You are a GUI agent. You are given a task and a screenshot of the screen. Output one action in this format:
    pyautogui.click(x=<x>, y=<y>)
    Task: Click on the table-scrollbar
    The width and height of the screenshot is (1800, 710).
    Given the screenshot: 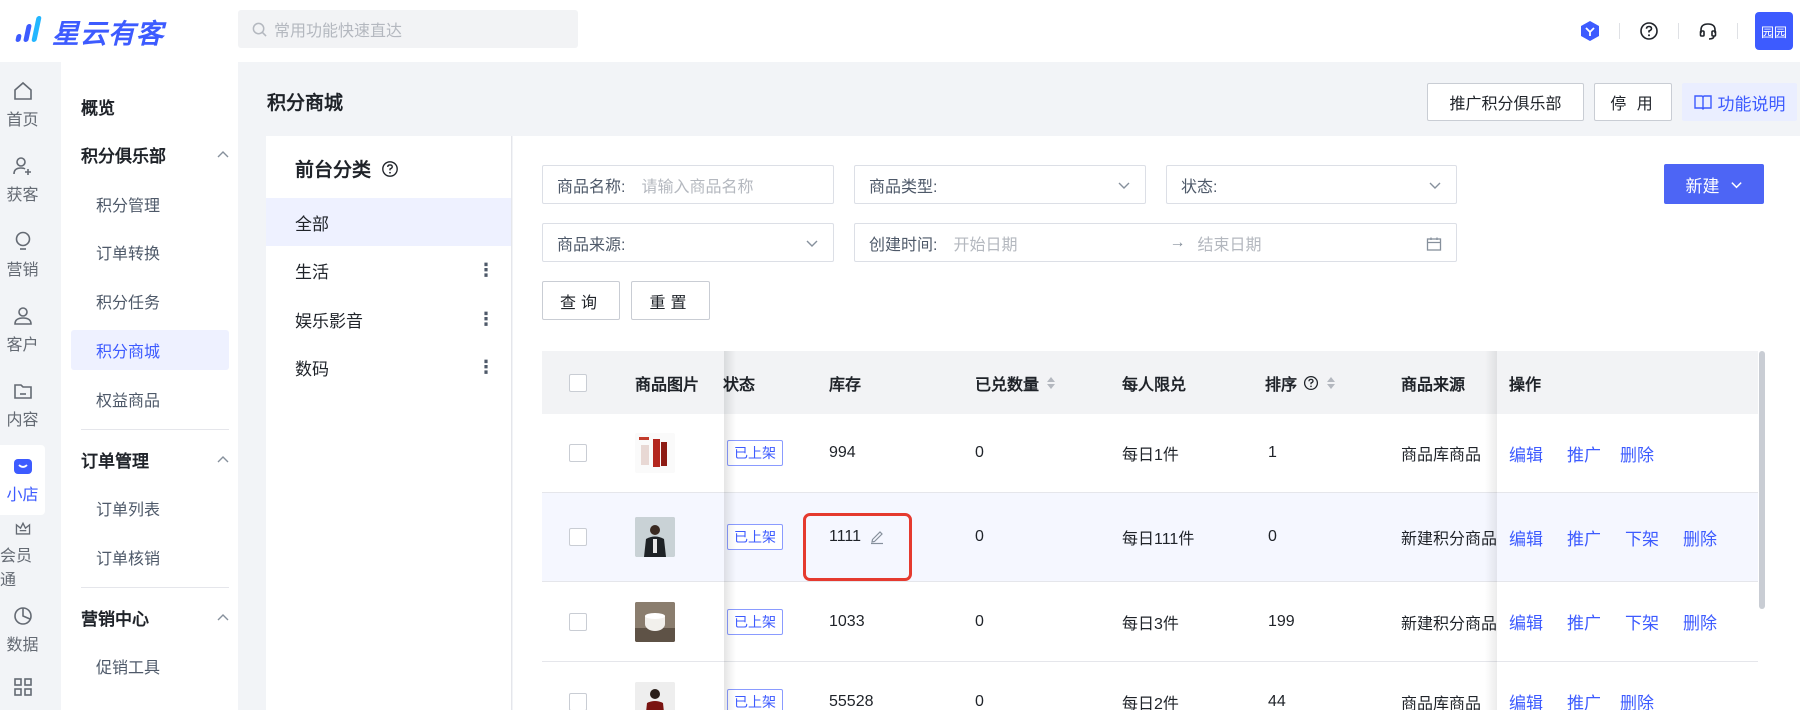 What is the action you would take?
    pyautogui.click(x=1762, y=480)
    